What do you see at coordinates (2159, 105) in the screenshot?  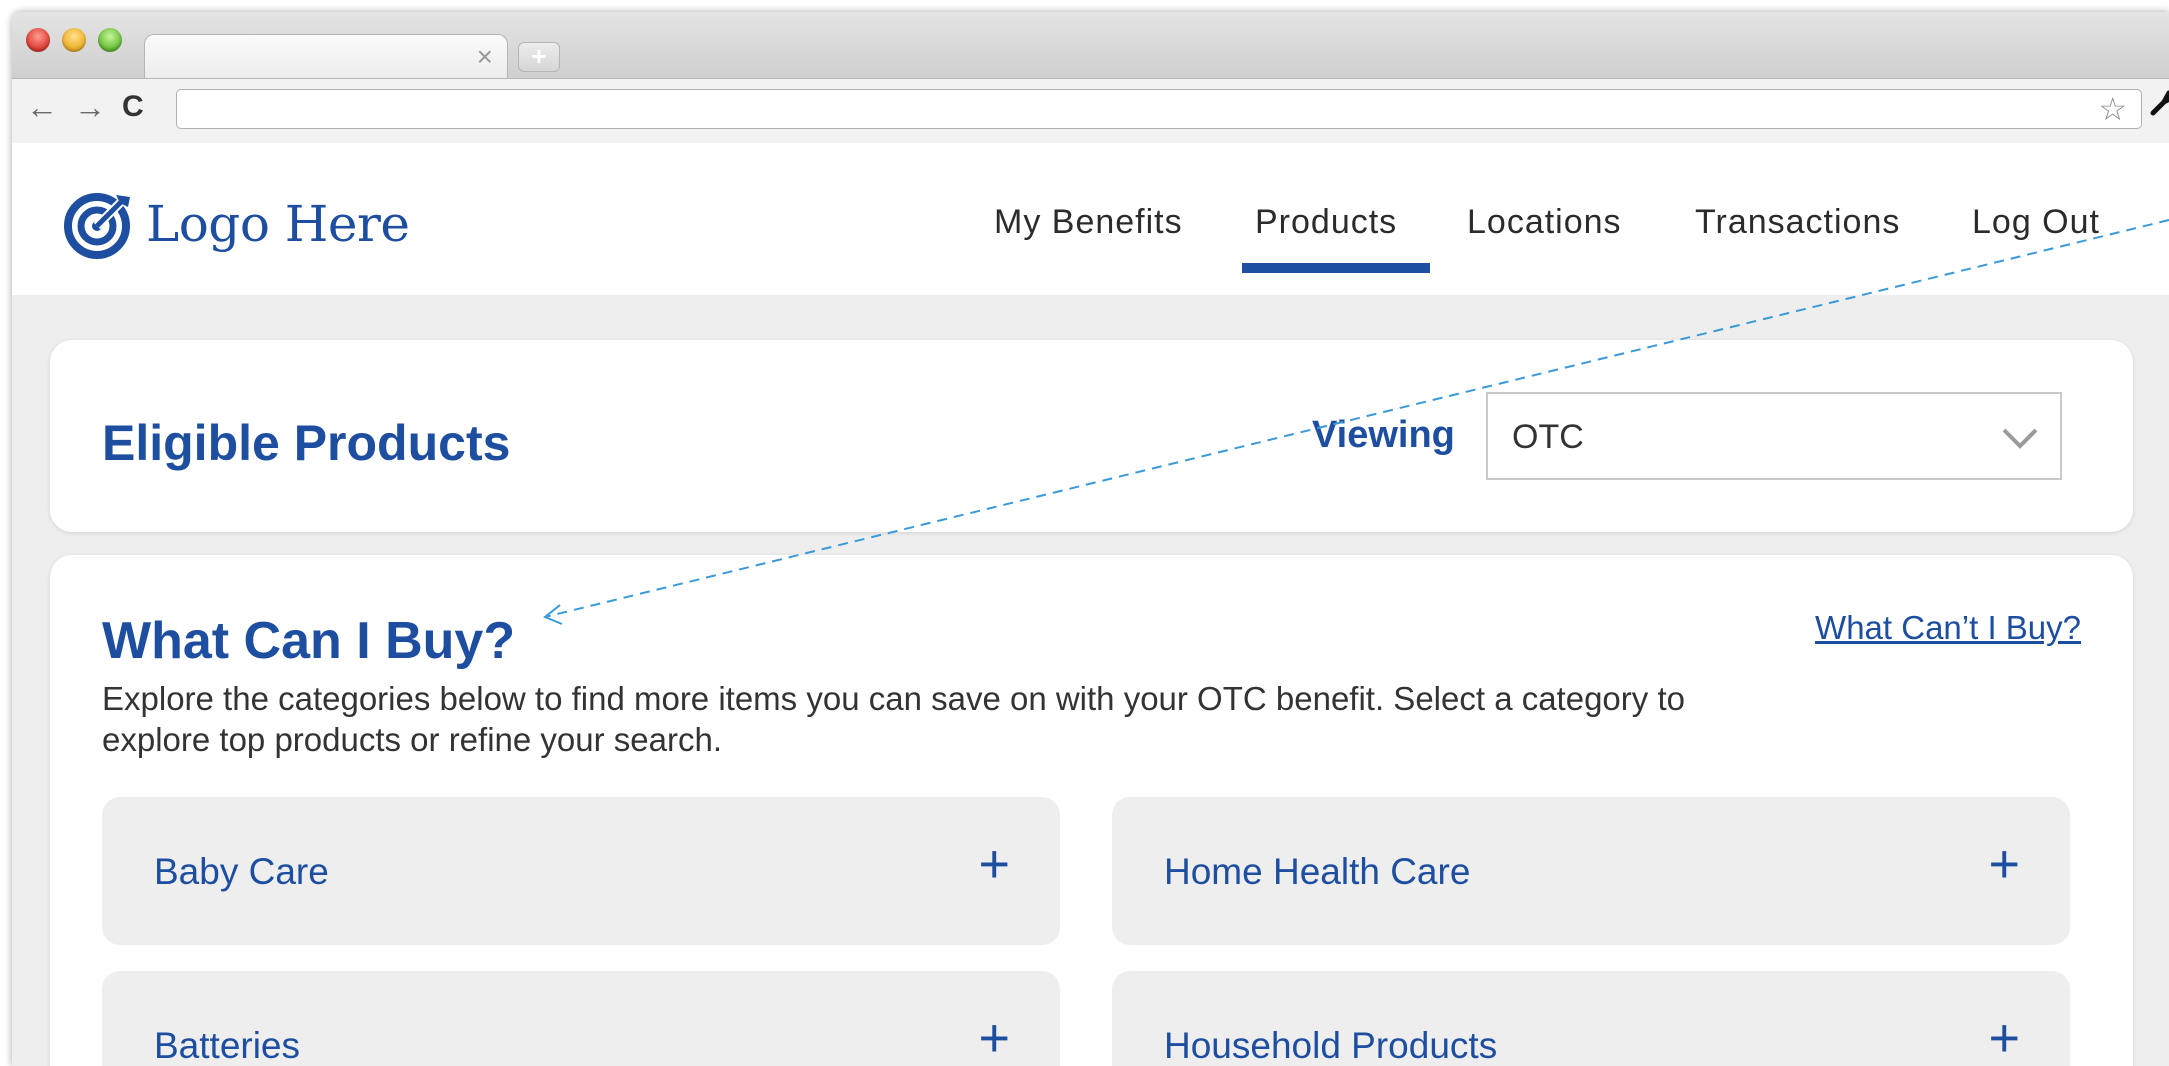 I see `wrench-icon` at bounding box center [2159, 105].